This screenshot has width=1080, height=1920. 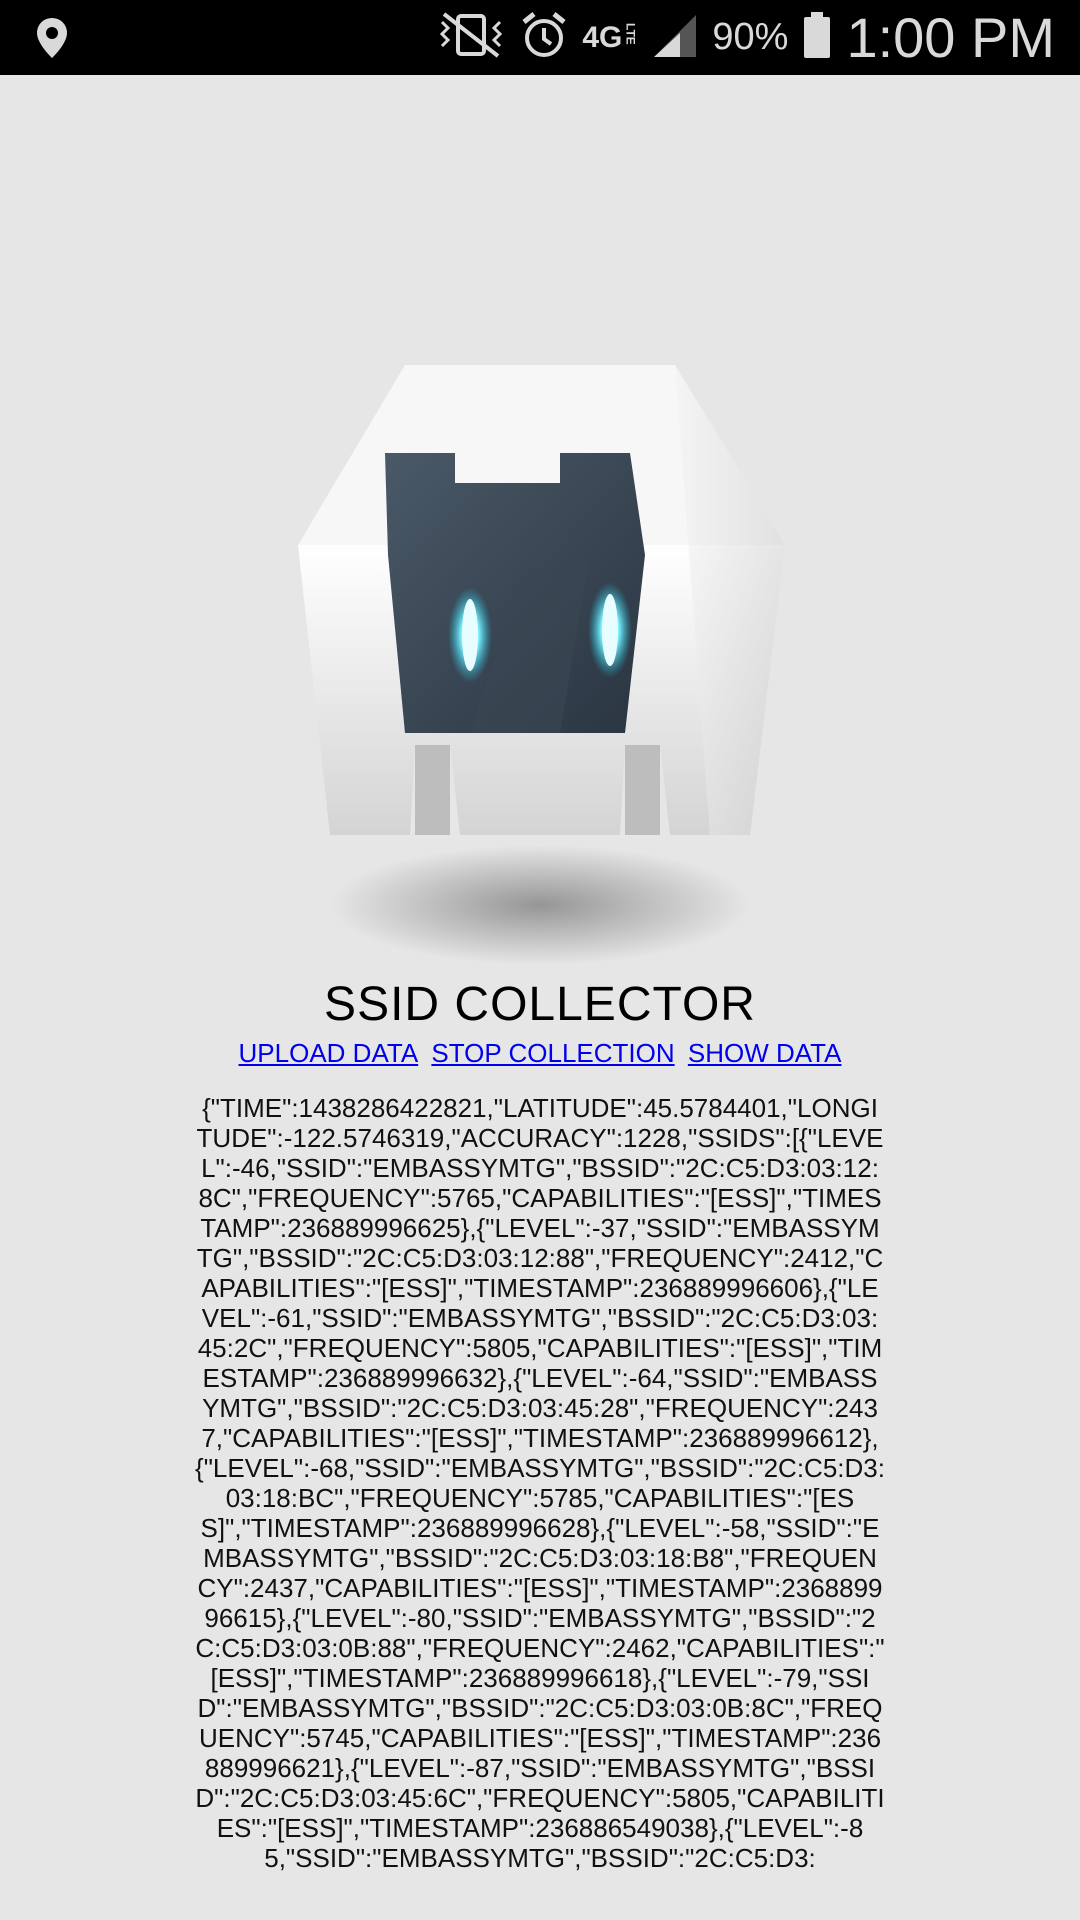 What do you see at coordinates (540, 1004) in the screenshot?
I see `app-title: SSID COLLECTOR` at bounding box center [540, 1004].